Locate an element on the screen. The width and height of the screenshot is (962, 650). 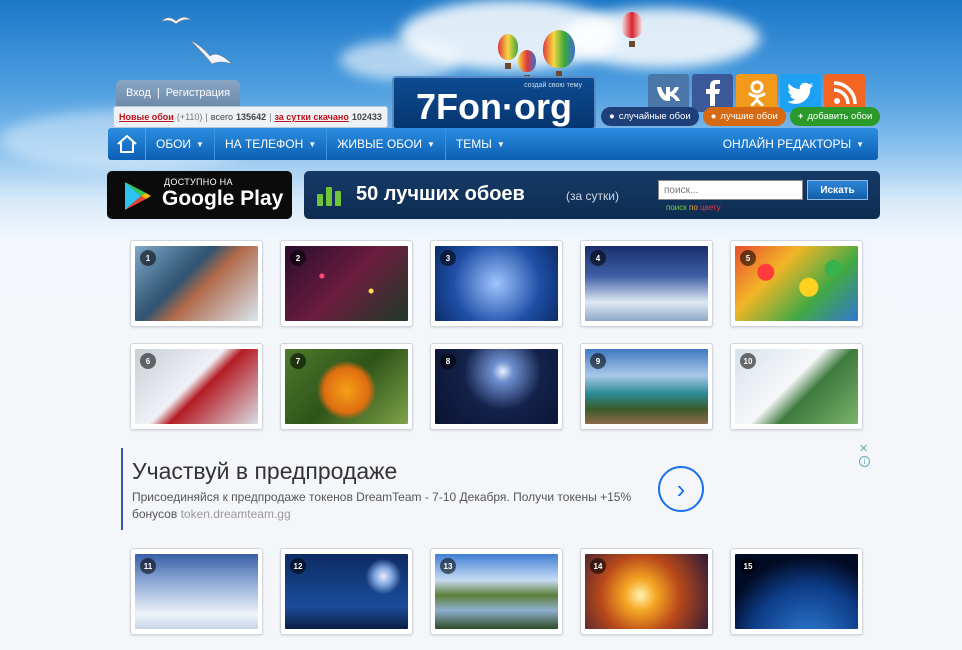
new-count: (+110) is located at coordinates (189, 117).